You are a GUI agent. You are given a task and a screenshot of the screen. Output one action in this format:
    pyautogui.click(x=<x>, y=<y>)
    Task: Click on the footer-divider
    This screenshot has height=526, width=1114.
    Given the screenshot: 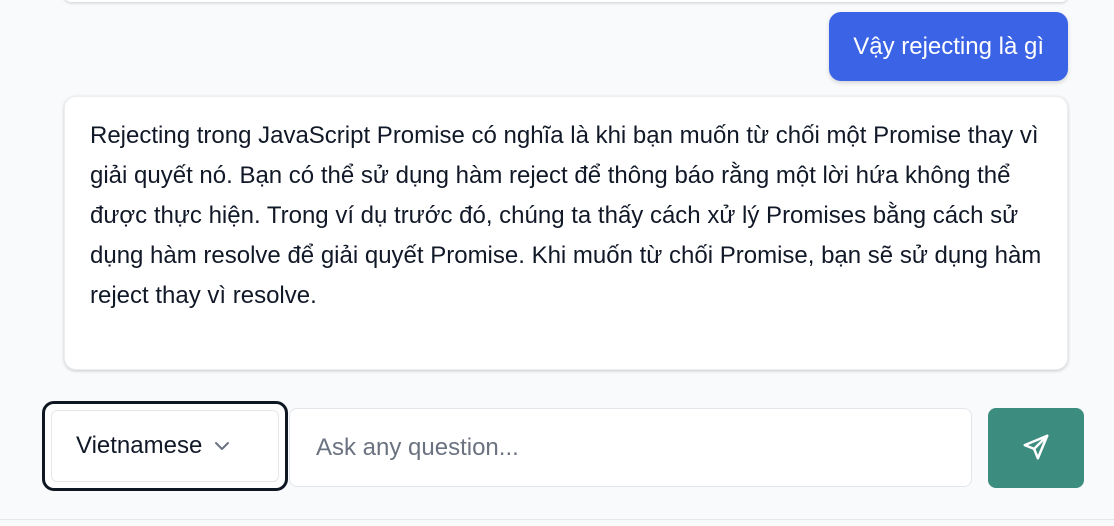 What is the action you would take?
    pyautogui.click(x=557, y=519)
    